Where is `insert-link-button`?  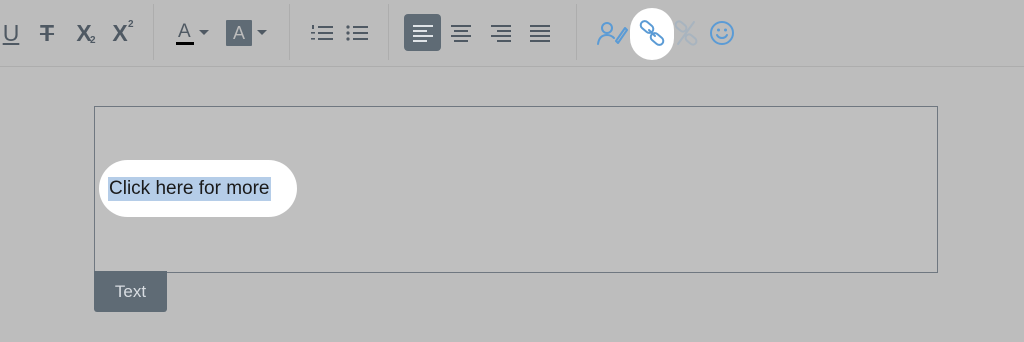 insert-link-button is located at coordinates (652, 33).